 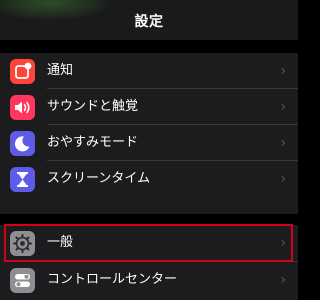 I want to click on moon-icon, so click(x=22, y=143).